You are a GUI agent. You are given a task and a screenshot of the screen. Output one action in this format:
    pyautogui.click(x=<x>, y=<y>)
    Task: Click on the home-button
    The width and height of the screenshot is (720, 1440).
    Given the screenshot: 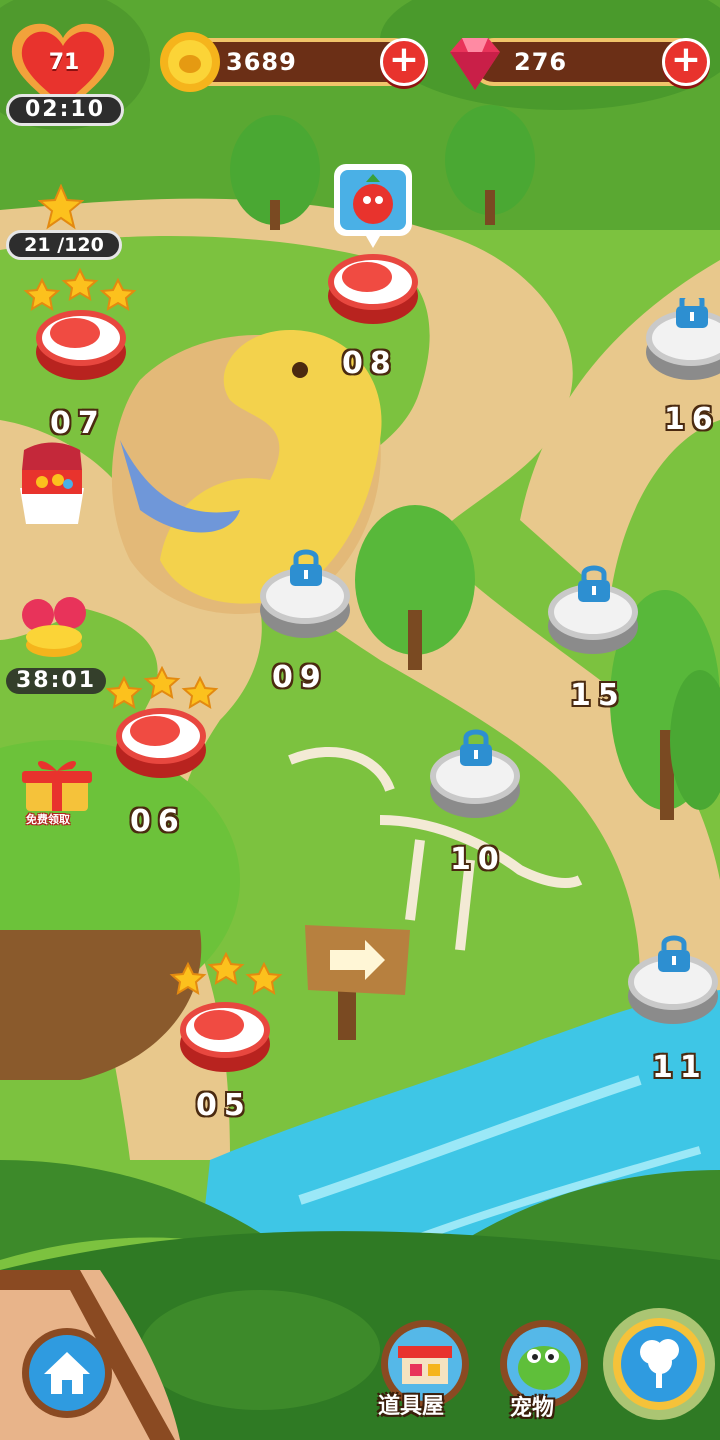 What is the action you would take?
    pyautogui.click(x=67, y=1373)
    